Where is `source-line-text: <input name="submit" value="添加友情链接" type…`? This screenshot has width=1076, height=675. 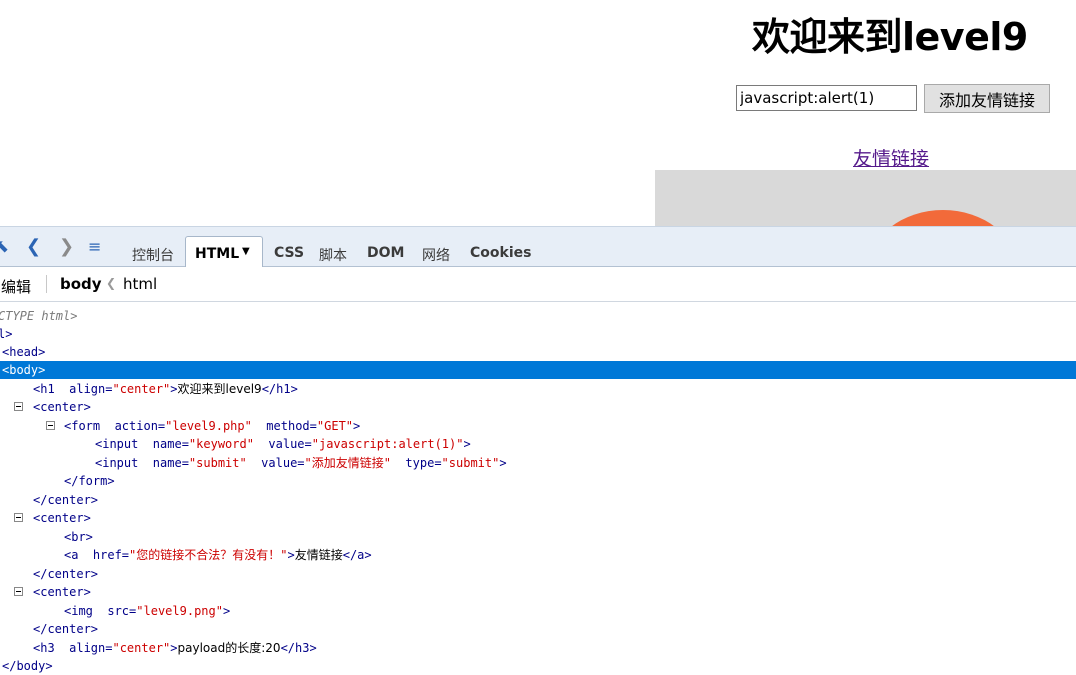
source-line-text: <input name="submit" value="添加友情链接" type… is located at coordinates (301, 463).